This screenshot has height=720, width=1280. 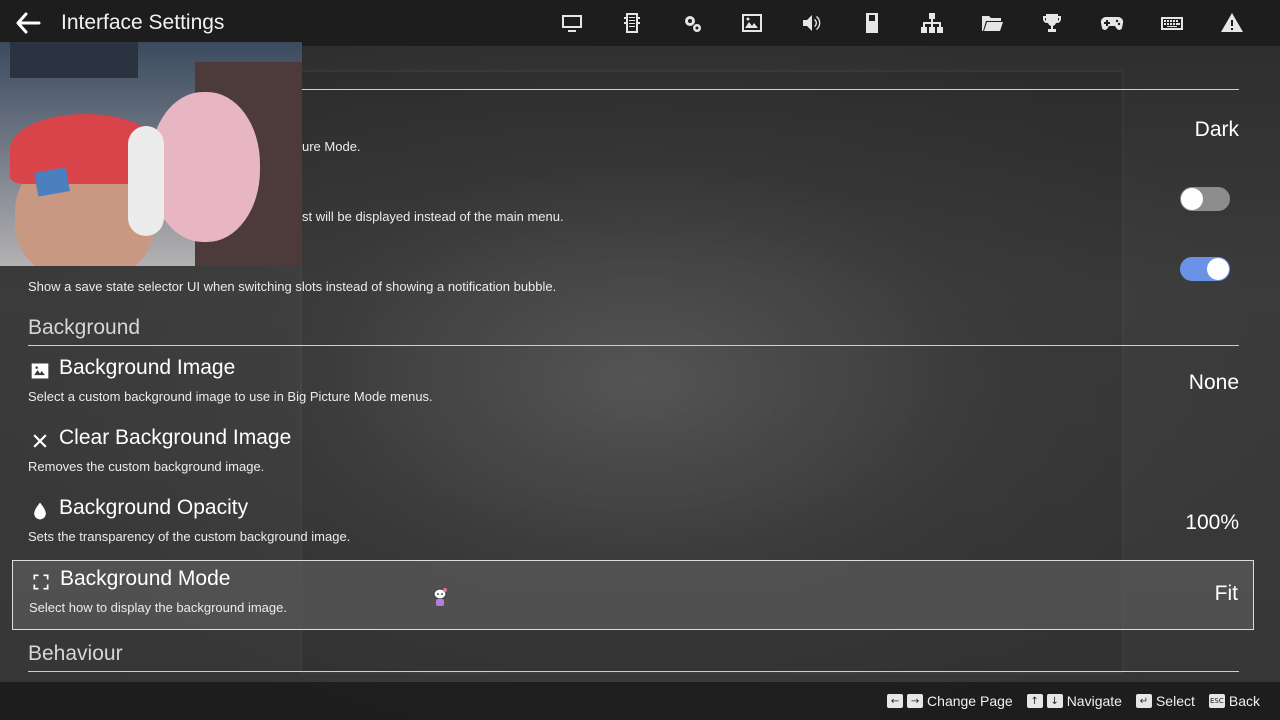 I want to click on close-icon, so click(x=40, y=441).